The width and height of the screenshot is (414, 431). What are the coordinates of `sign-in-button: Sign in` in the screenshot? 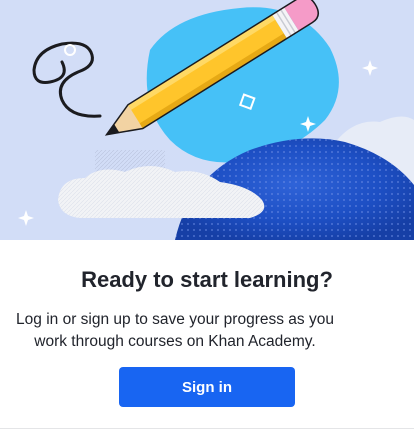 It's located at (207, 387).